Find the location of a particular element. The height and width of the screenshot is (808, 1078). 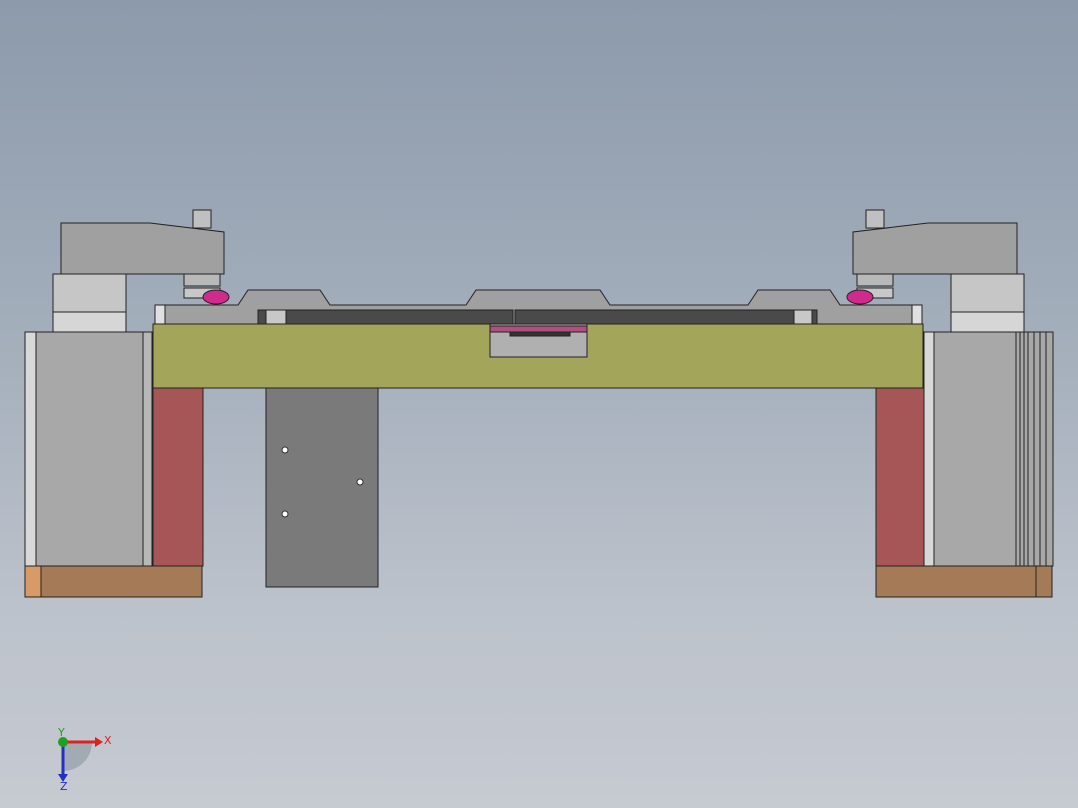

left-edge-light is located at coordinates (160, 314).